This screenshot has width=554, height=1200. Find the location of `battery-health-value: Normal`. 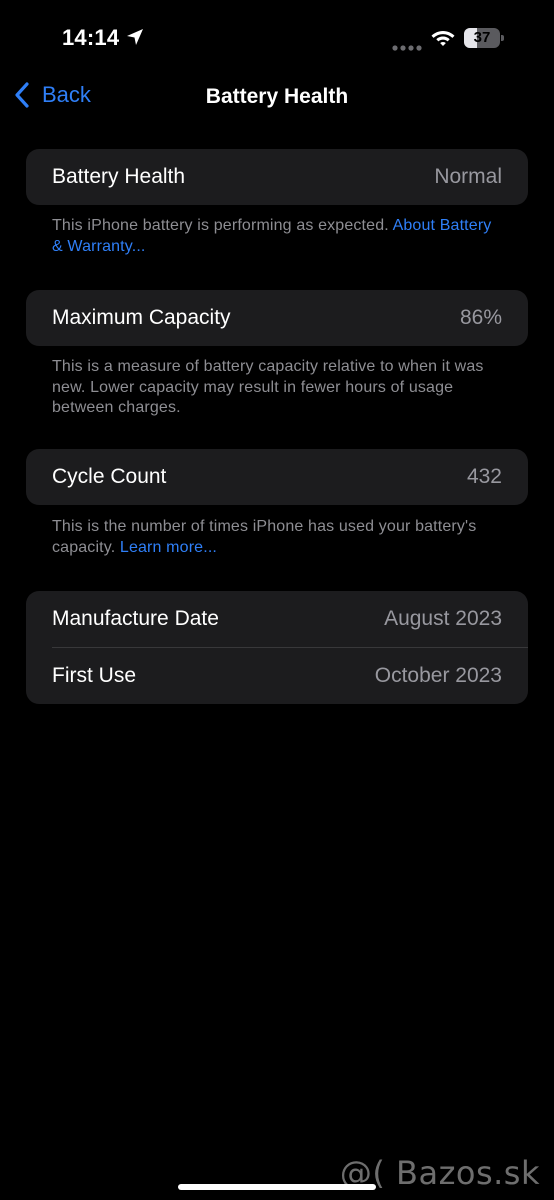

battery-health-value: Normal is located at coordinates (468, 176).